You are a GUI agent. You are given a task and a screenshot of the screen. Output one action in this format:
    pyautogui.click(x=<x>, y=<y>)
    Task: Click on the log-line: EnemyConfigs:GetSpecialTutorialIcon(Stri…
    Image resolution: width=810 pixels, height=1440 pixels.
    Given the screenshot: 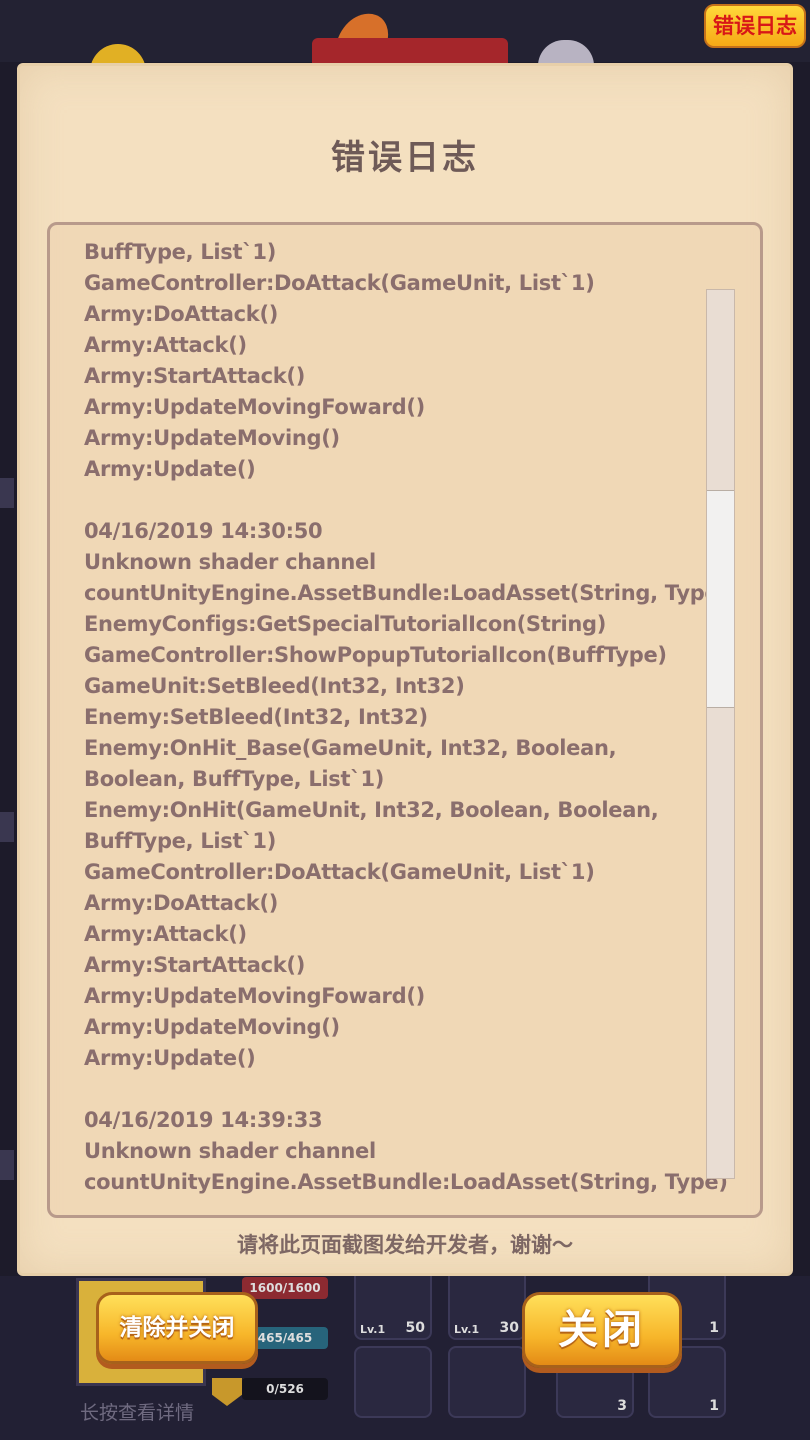 What is the action you would take?
    pyautogui.click(x=345, y=624)
    